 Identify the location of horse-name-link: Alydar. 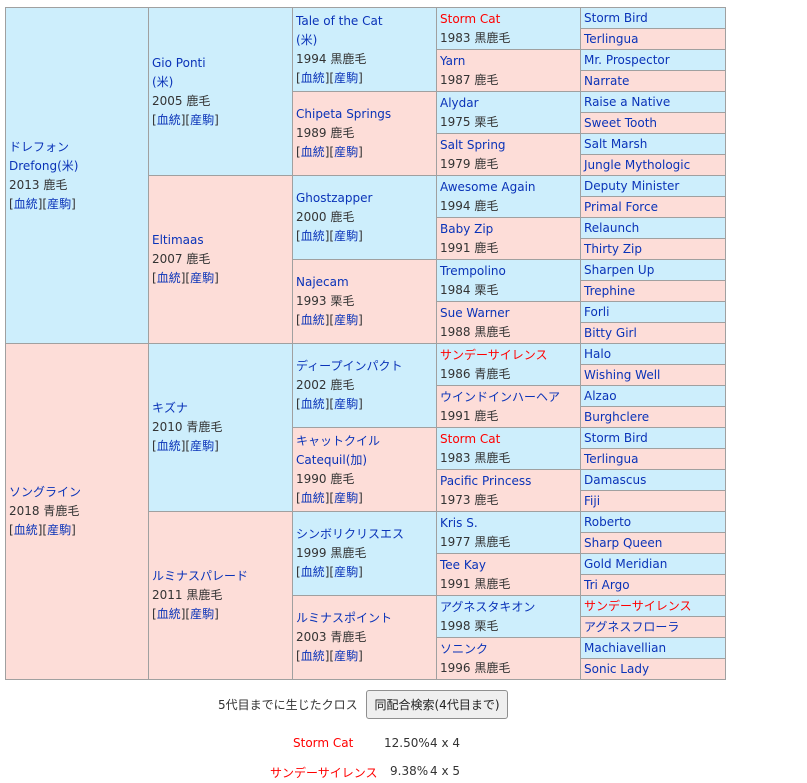
(459, 103).